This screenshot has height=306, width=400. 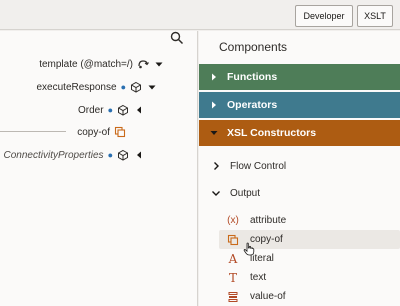 I want to click on group-flow-control: Flow Control, so click(x=299, y=166).